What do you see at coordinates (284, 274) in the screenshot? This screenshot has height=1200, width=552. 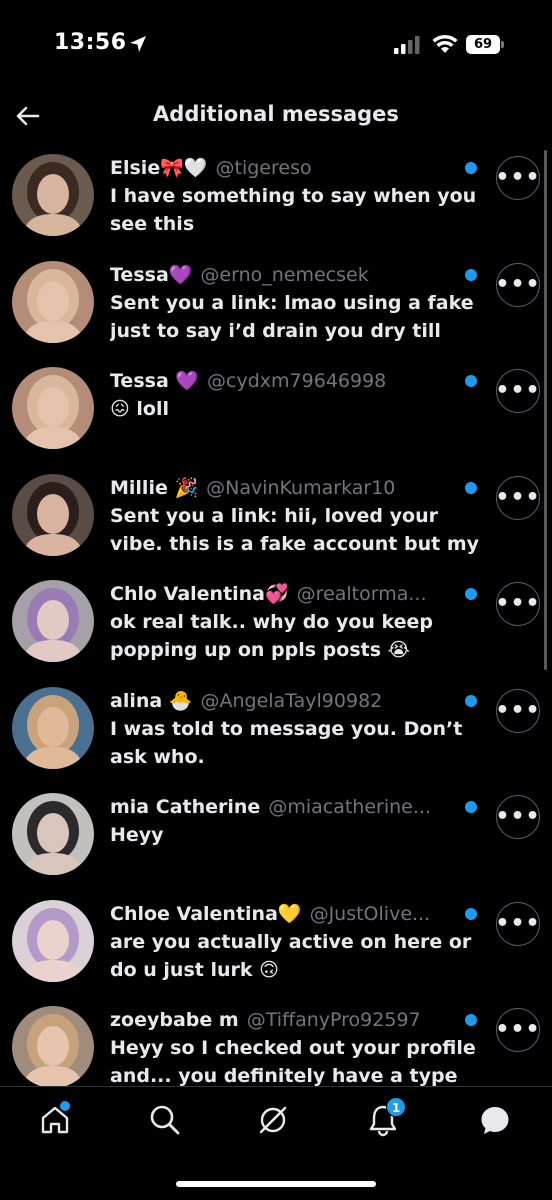 I see `sender-handle: @erno_nemecsek` at bounding box center [284, 274].